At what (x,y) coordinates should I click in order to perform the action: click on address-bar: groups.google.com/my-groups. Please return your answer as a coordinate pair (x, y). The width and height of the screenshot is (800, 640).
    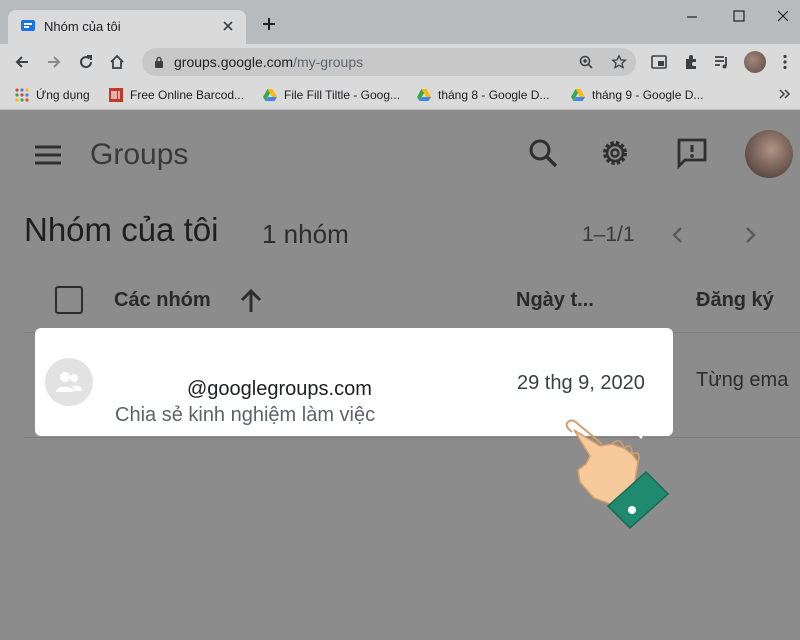
    Looking at the image, I should click on (389, 62).